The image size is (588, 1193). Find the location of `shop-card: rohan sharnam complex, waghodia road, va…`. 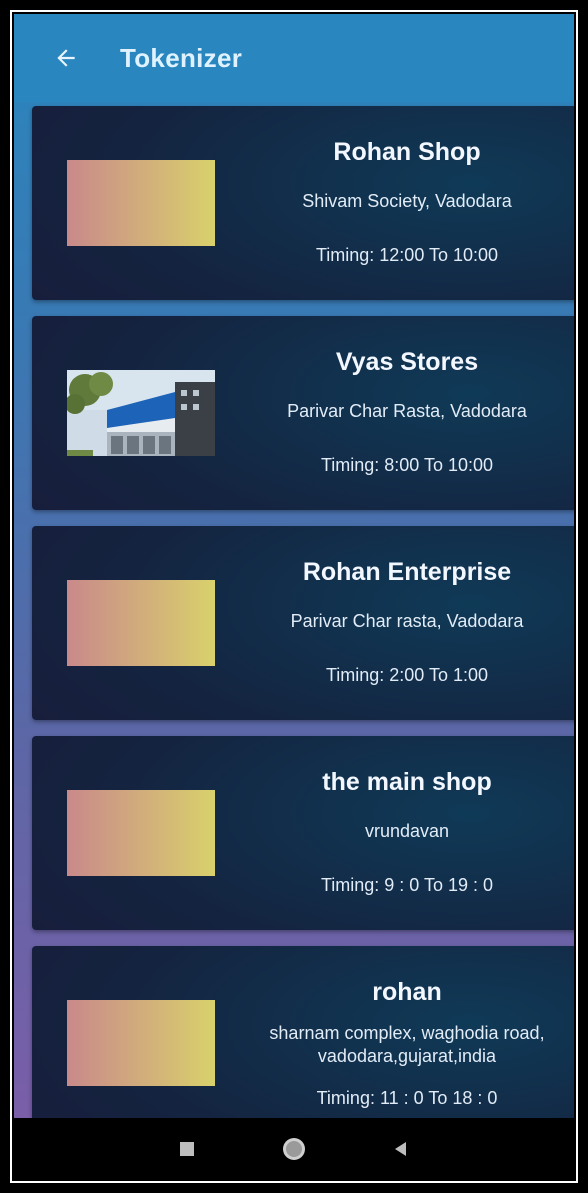

shop-card: rohan sharnam complex, waghodia road, va… is located at coordinates (303, 1032).